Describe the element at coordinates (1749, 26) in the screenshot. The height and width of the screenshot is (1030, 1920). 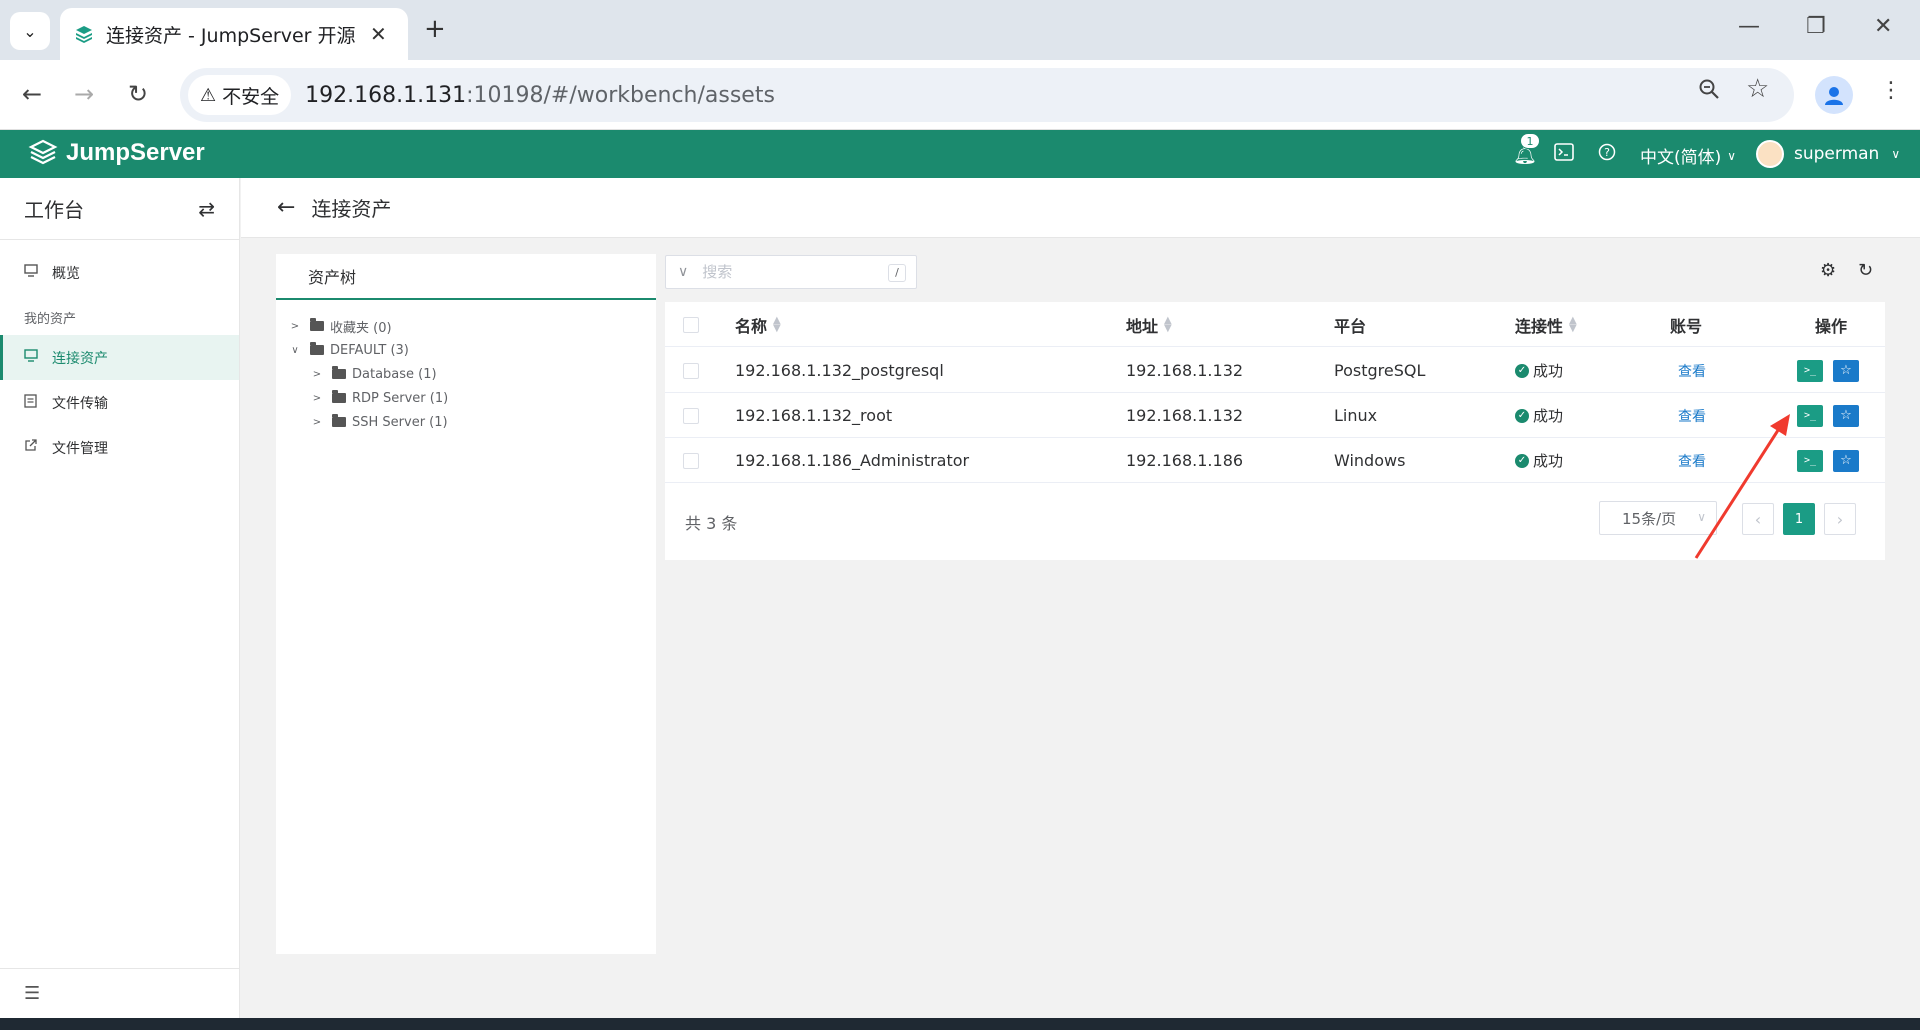
I see `minimize-icon: —` at that location.